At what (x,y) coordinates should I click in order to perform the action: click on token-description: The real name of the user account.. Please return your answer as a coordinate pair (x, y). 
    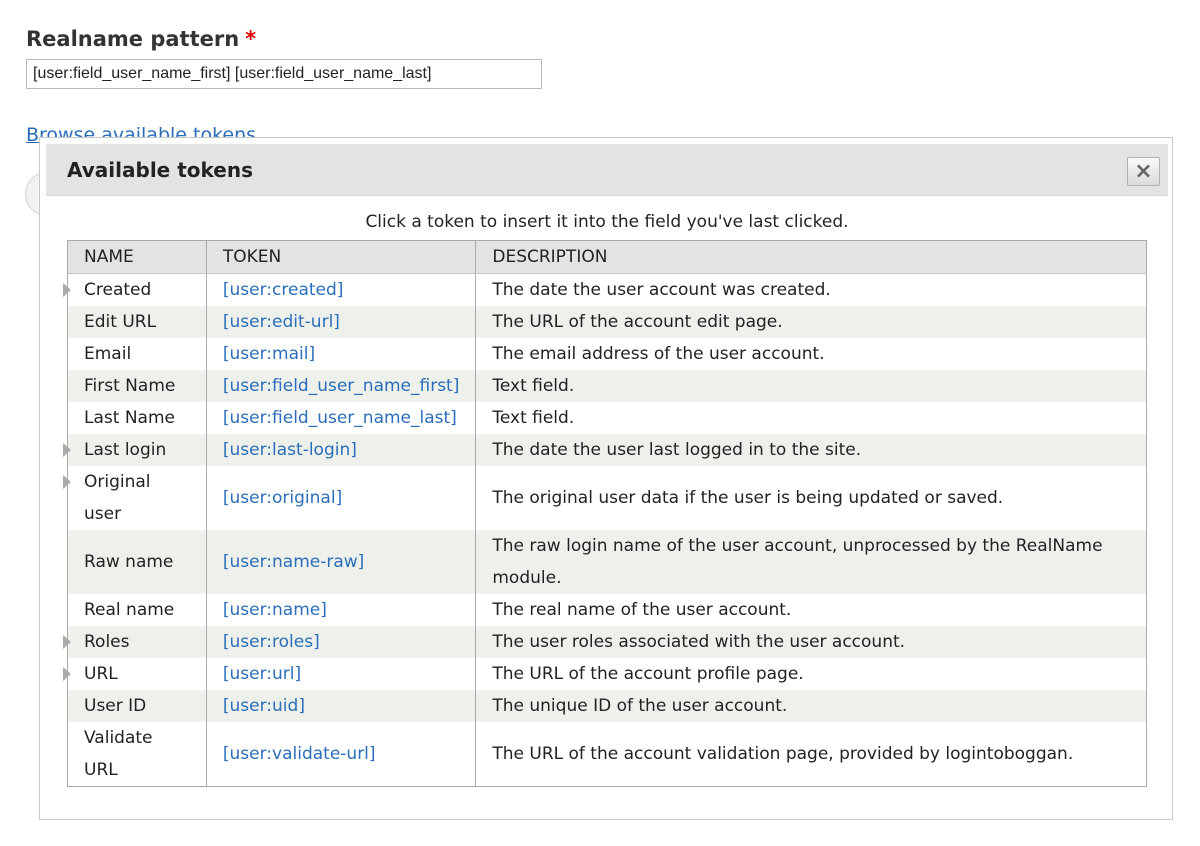
    Looking at the image, I should click on (811, 610).